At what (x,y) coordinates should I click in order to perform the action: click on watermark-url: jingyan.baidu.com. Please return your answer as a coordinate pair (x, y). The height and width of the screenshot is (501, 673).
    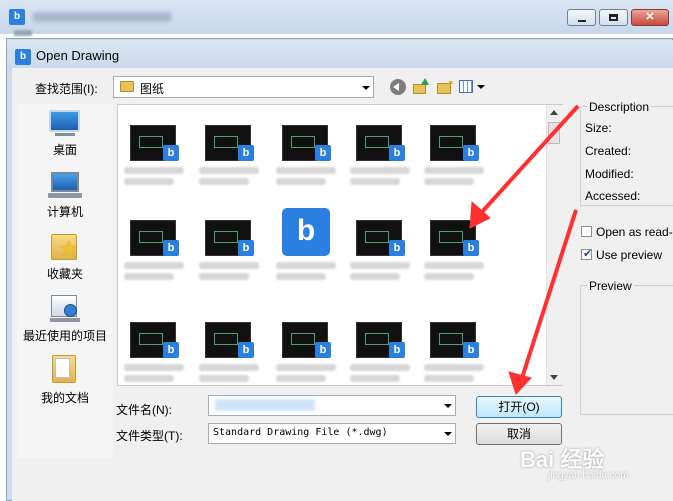
    Looking at the image, I should click on (588, 475).